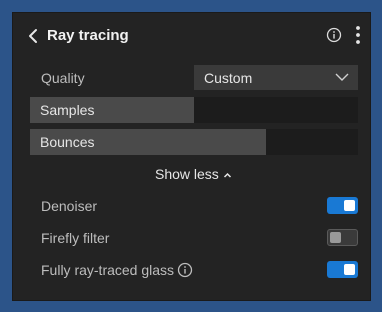 The width and height of the screenshot is (382, 312). Describe the element at coordinates (342, 205) in the screenshot. I see `denoiser-toggle` at that location.